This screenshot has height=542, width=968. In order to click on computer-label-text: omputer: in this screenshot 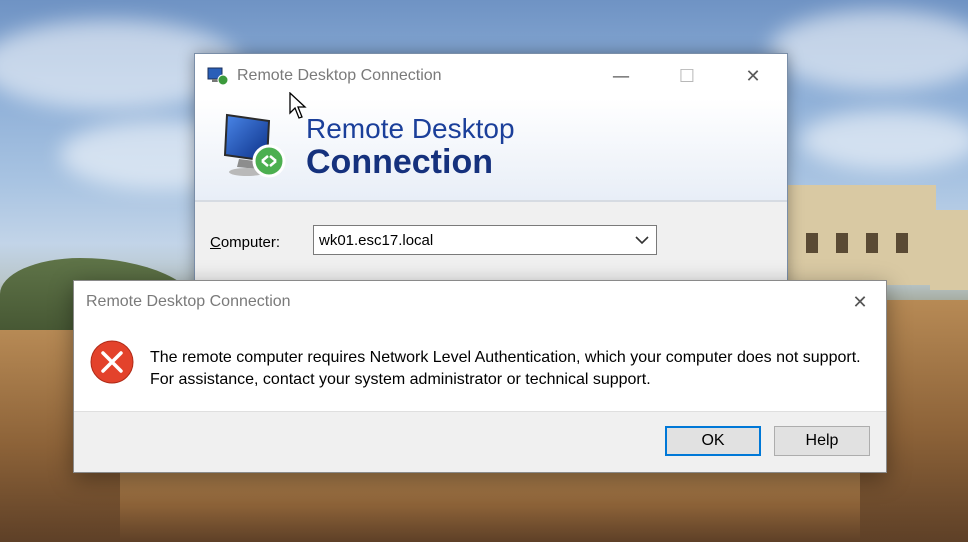, I will do `click(250, 242)`.